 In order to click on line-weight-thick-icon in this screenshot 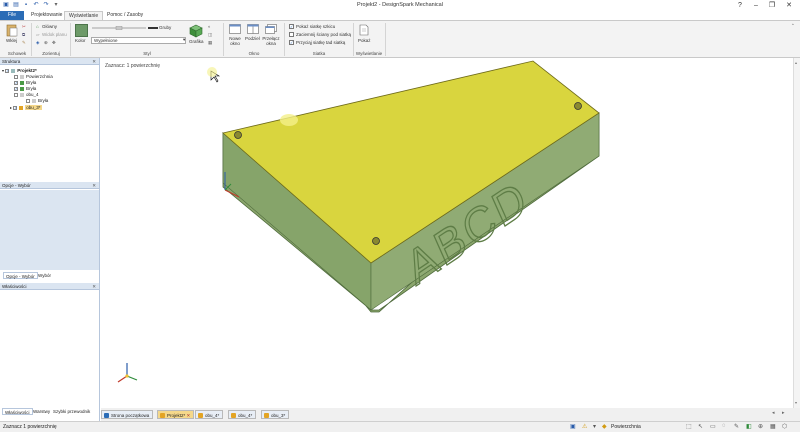, I will do `click(153, 28)`.